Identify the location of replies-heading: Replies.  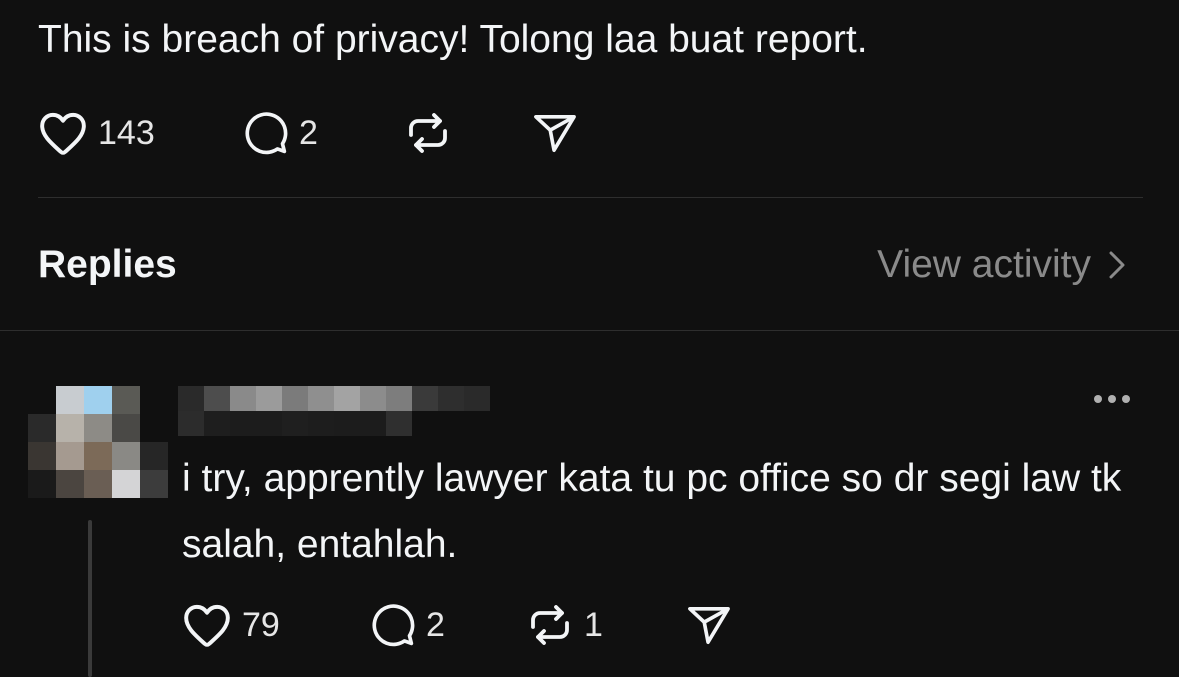
(107, 264).